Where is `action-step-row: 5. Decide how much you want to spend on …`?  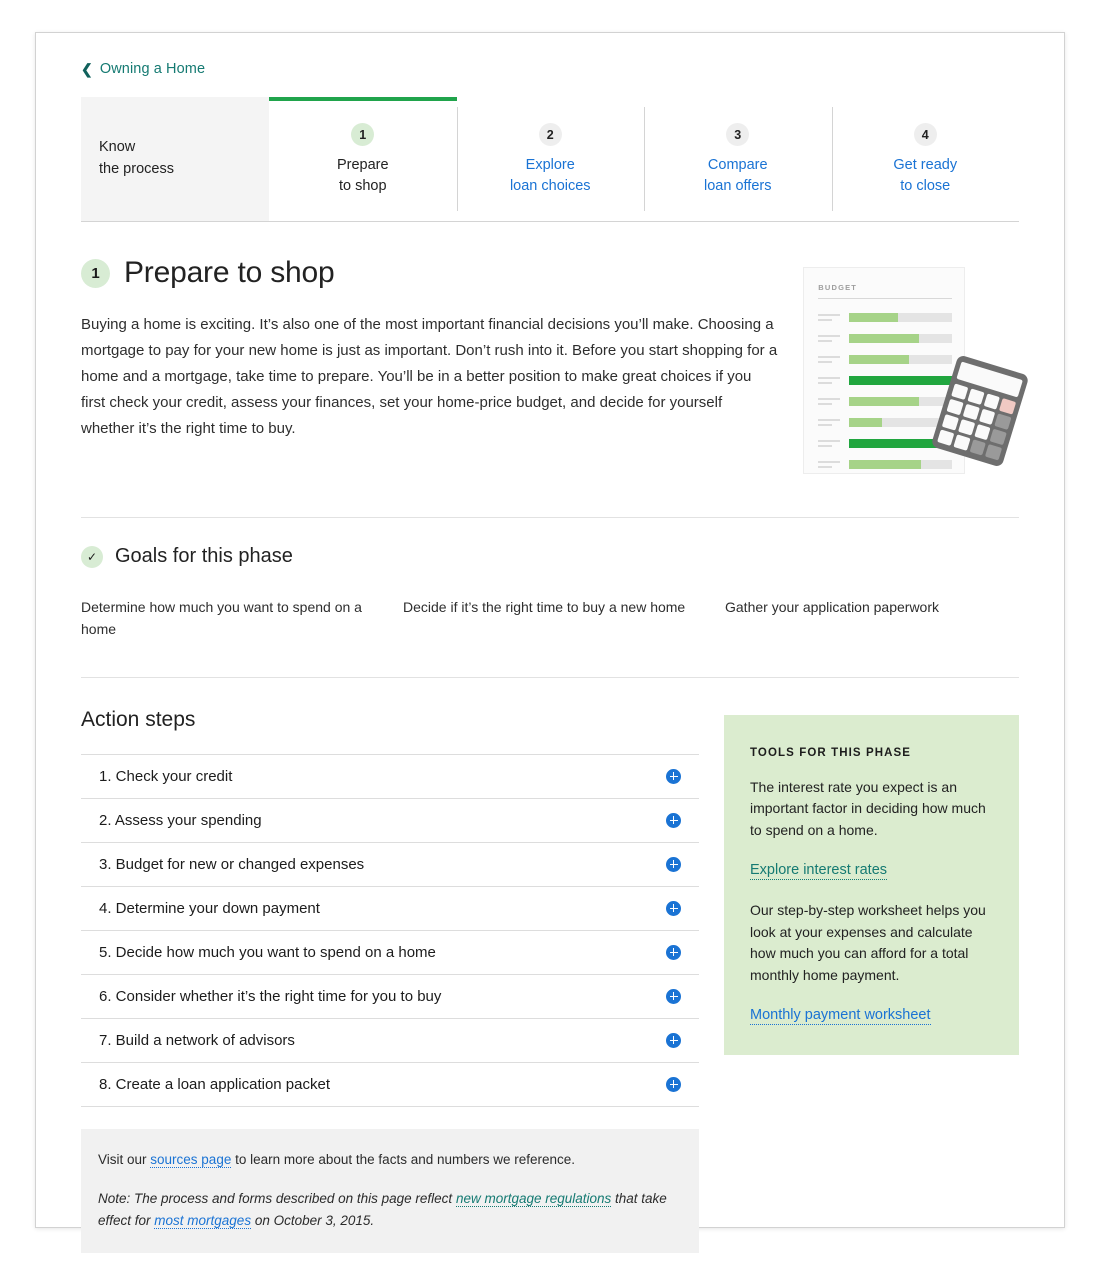
action-step-row: 5. Decide how much you want to spend on … is located at coordinates (390, 951).